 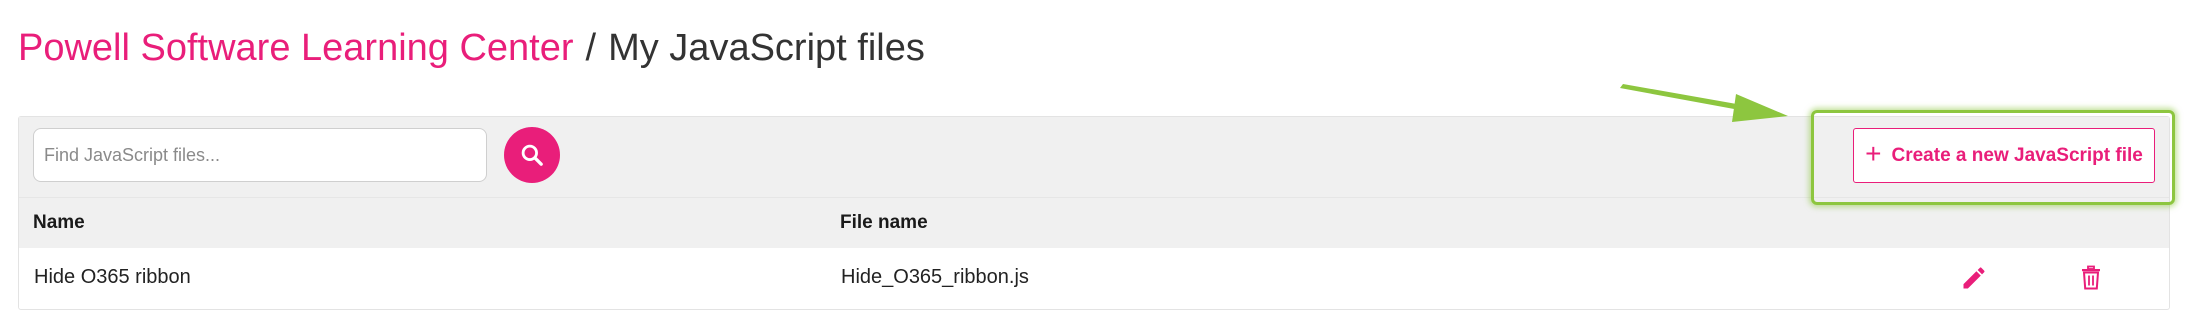 I want to click on edit-button, so click(x=1974, y=278).